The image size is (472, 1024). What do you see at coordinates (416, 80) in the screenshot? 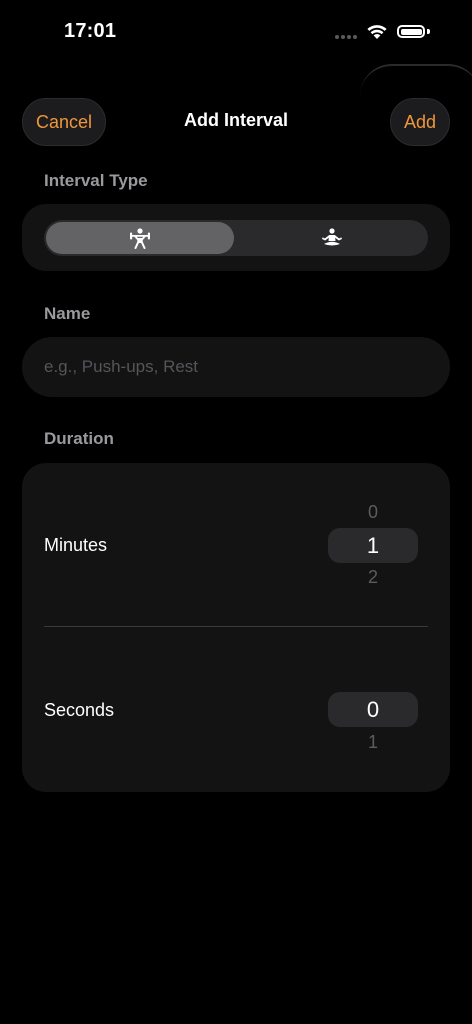
I see `sheet-edge` at bounding box center [416, 80].